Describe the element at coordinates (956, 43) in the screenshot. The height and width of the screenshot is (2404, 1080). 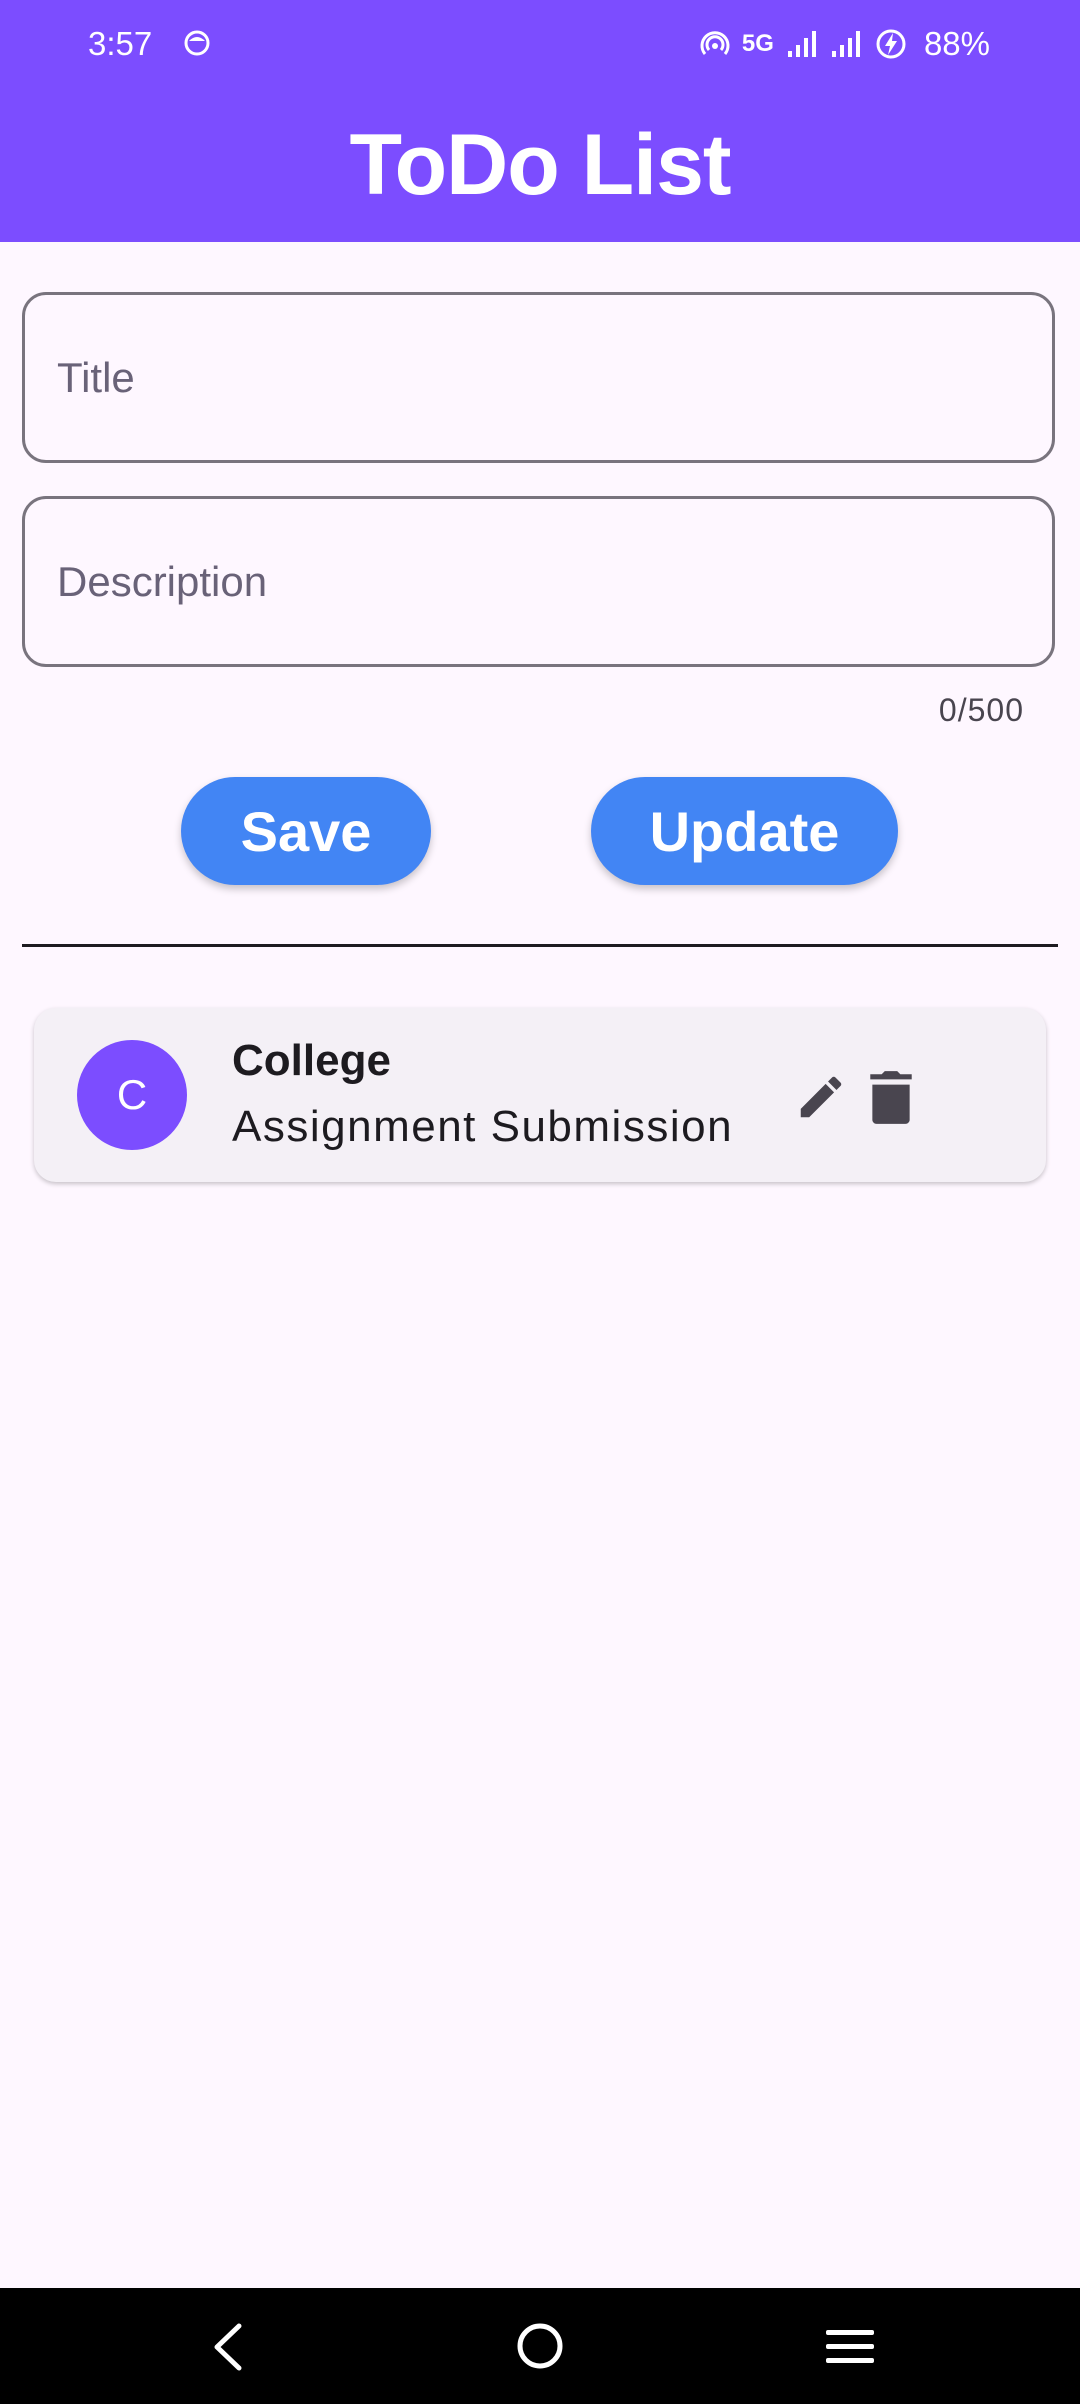
I see `battery-level: 88%` at that location.